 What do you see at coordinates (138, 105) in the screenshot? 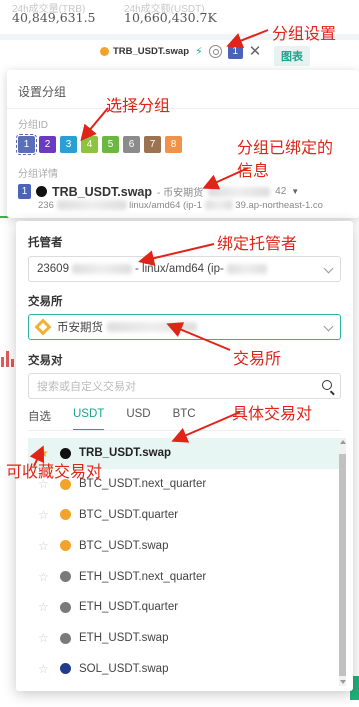
I see `annotation-select-group: 选择分组` at bounding box center [138, 105].